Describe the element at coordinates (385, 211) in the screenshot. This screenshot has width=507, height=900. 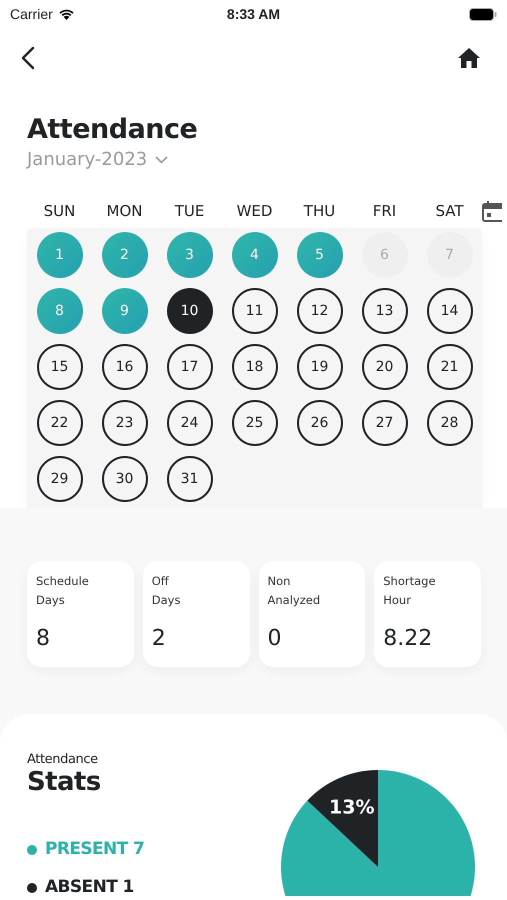
I see `weekday-label: FRI` at that location.